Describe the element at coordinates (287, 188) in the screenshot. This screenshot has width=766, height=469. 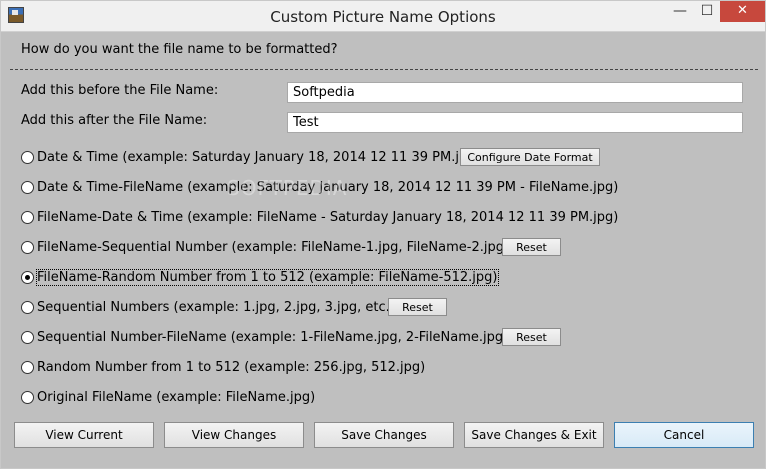
I see `watermark: SOFTPEDIA` at that location.